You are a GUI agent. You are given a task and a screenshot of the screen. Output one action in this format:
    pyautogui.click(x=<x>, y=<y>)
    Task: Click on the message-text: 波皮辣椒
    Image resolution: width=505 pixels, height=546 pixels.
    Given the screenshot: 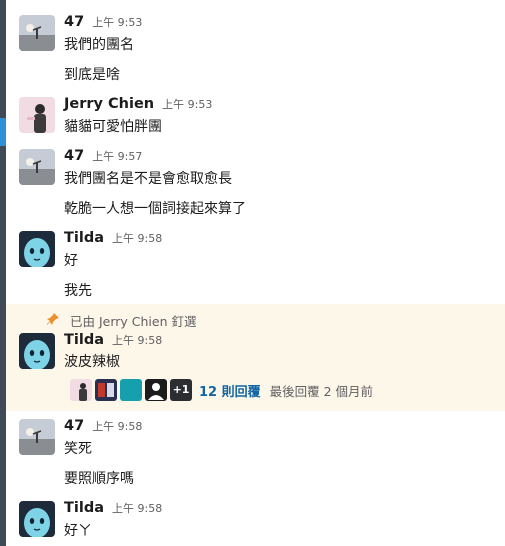 What is the action you would take?
    pyautogui.click(x=92, y=362)
    